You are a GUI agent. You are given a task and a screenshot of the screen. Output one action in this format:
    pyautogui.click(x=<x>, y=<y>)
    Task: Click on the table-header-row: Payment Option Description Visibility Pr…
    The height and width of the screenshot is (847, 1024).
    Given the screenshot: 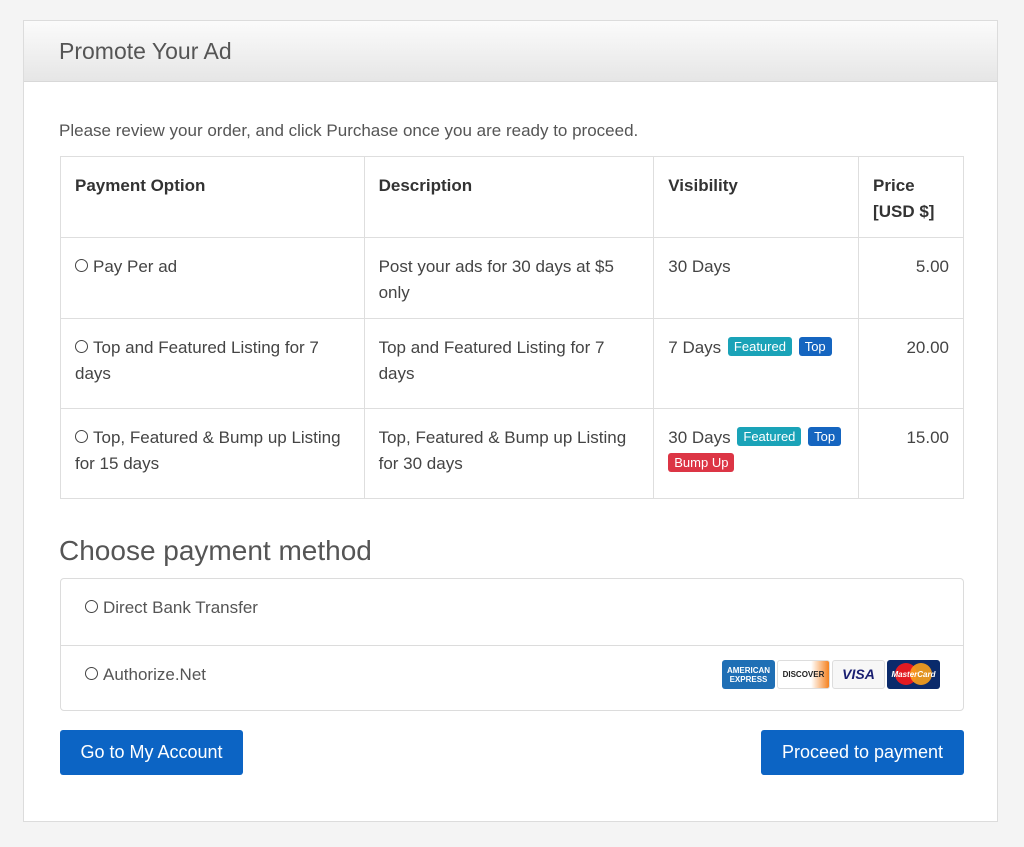 What is the action you would take?
    pyautogui.click(x=512, y=197)
    